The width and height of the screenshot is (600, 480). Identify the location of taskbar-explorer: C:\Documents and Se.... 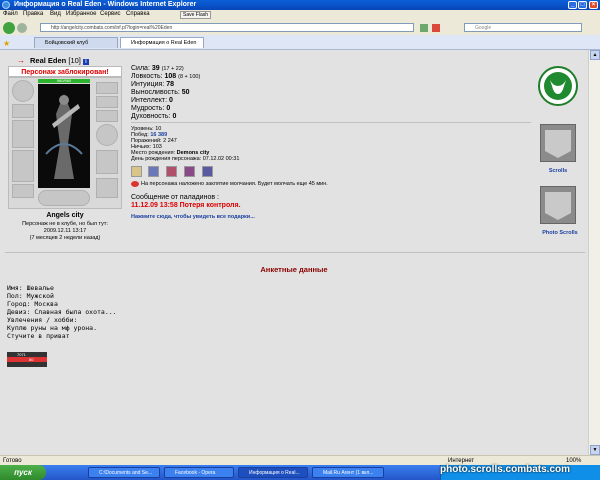
(124, 472).